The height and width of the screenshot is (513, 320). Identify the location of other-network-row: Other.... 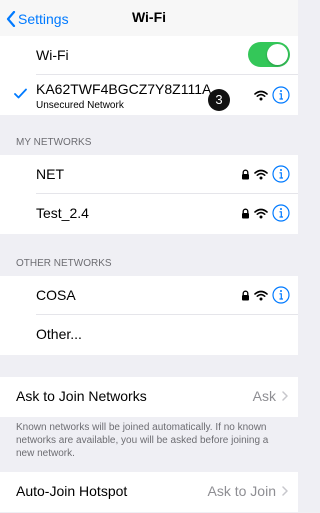
(149, 335).